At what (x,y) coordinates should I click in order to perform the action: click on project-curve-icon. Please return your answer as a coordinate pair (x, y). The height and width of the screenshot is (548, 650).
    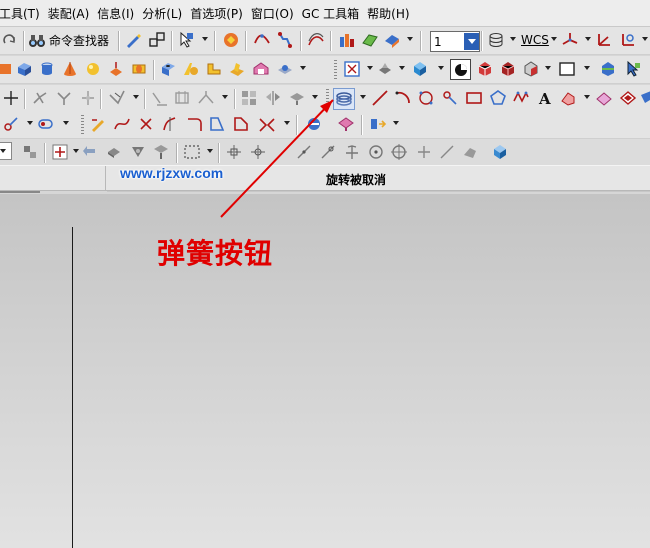
    Looking at the image, I should click on (182, 98).